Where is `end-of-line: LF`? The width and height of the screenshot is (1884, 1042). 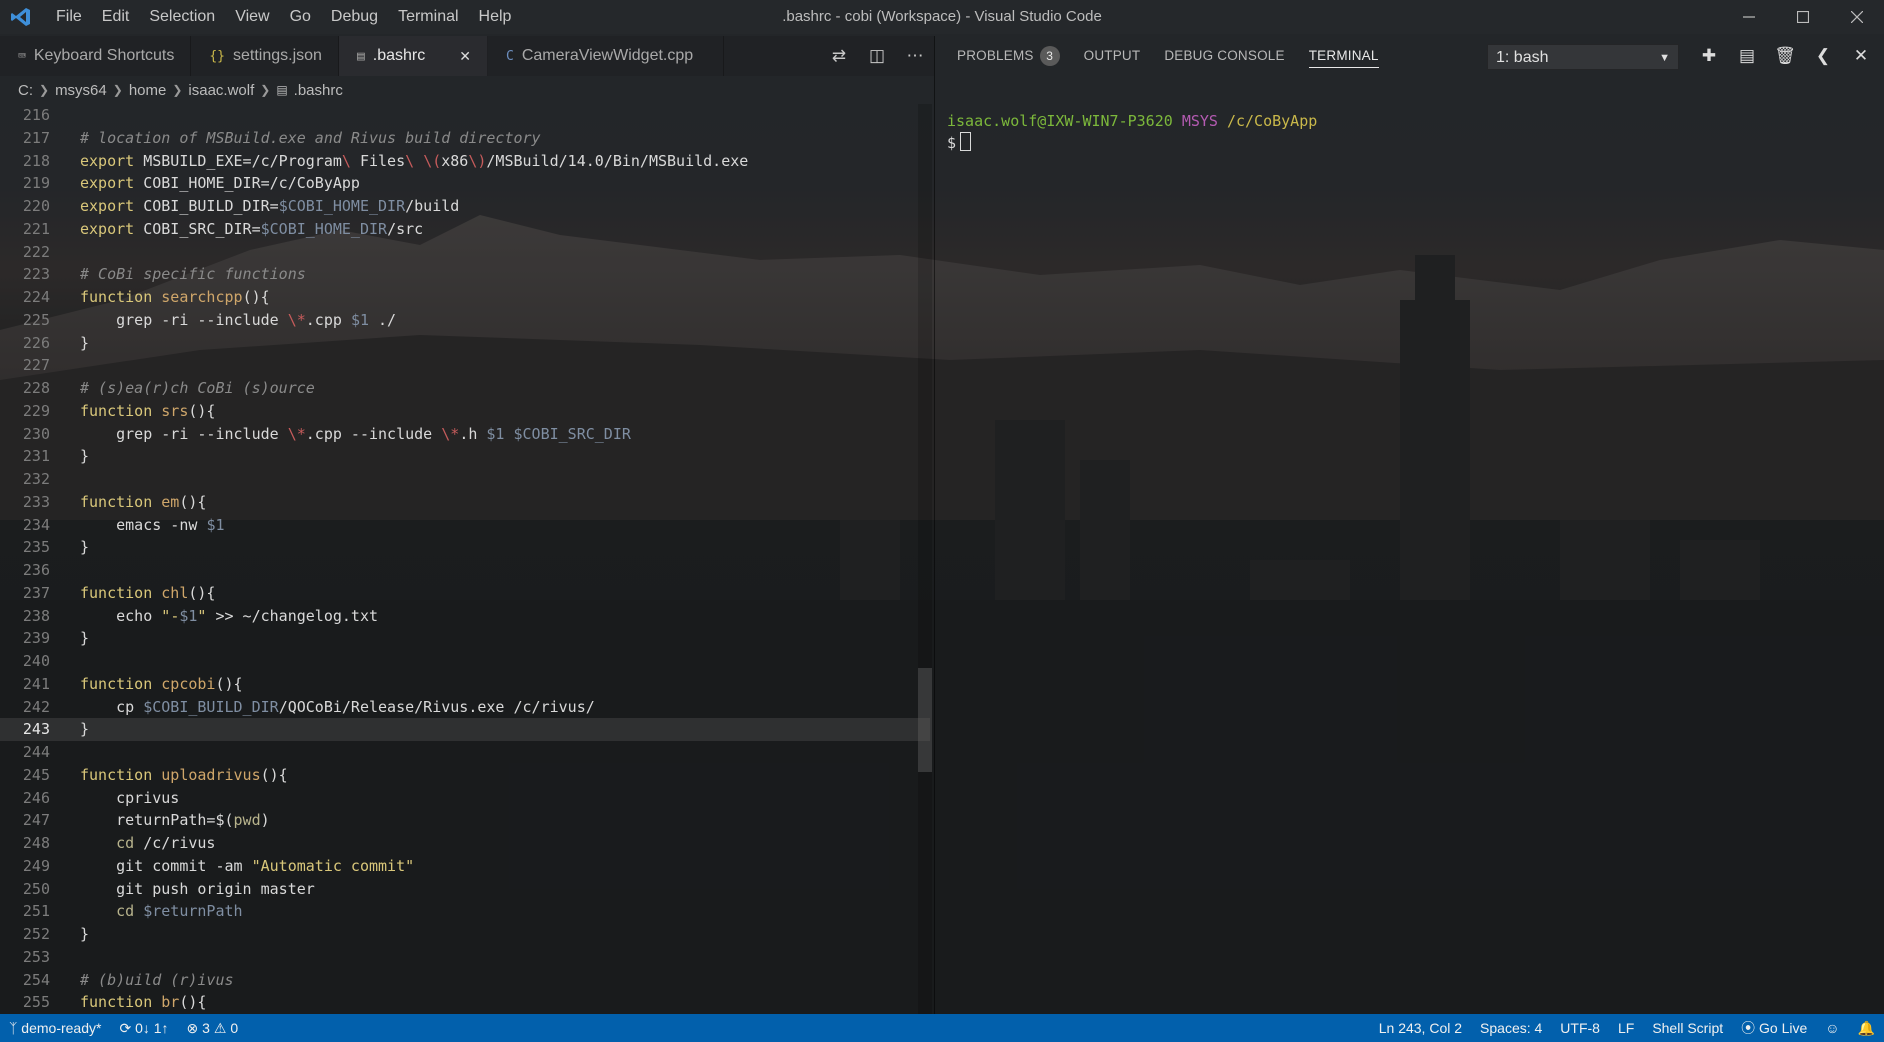
end-of-line: LF is located at coordinates (1626, 1028).